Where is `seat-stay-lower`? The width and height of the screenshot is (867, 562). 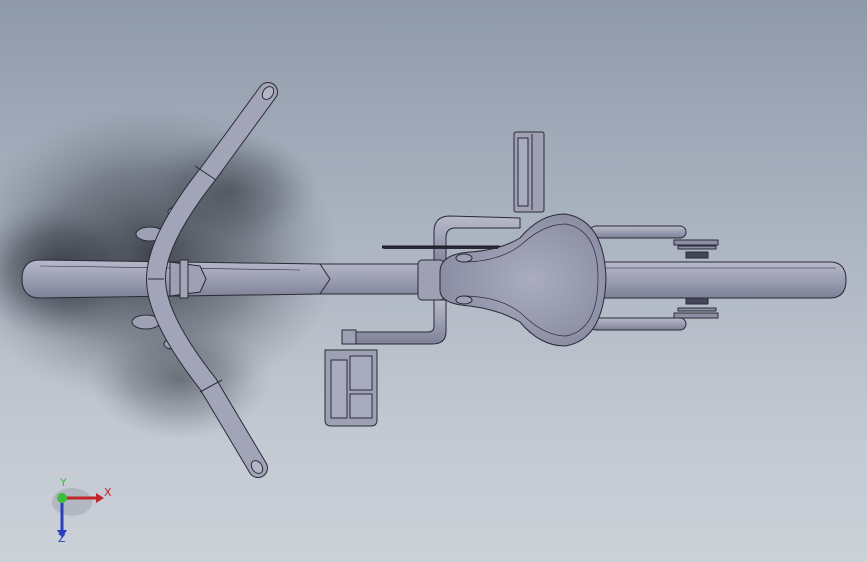 seat-stay-lower is located at coordinates (638, 324).